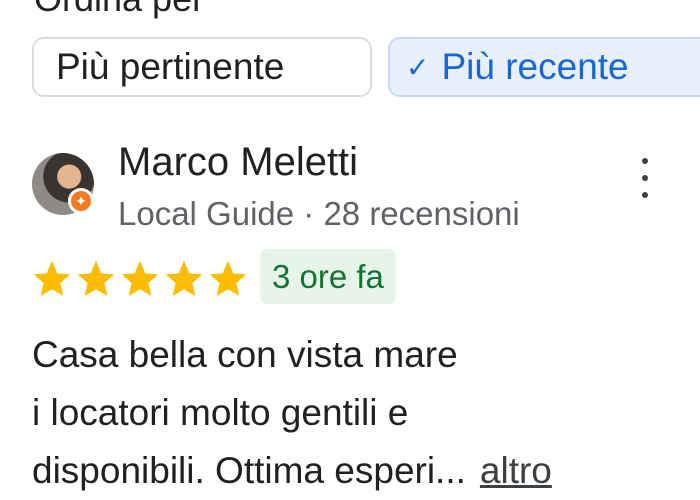 This screenshot has width=700, height=500. What do you see at coordinates (535, 66) in the screenshot?
I see `chip-label: Più recente` at bounding box center [535, 66].